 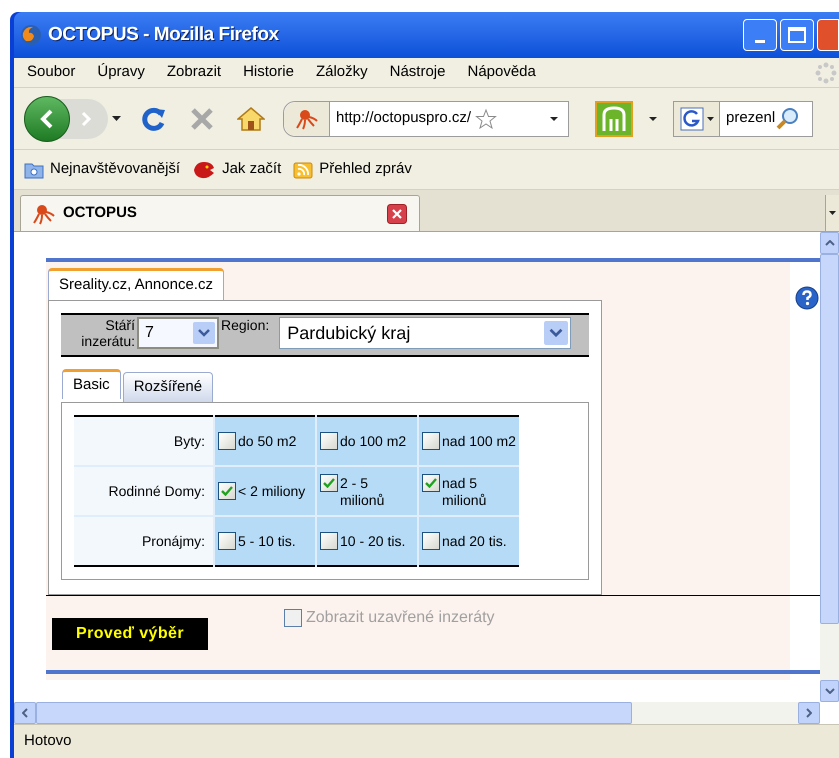 I want to click on browser-logo-icon, so click(x=31, y=35).